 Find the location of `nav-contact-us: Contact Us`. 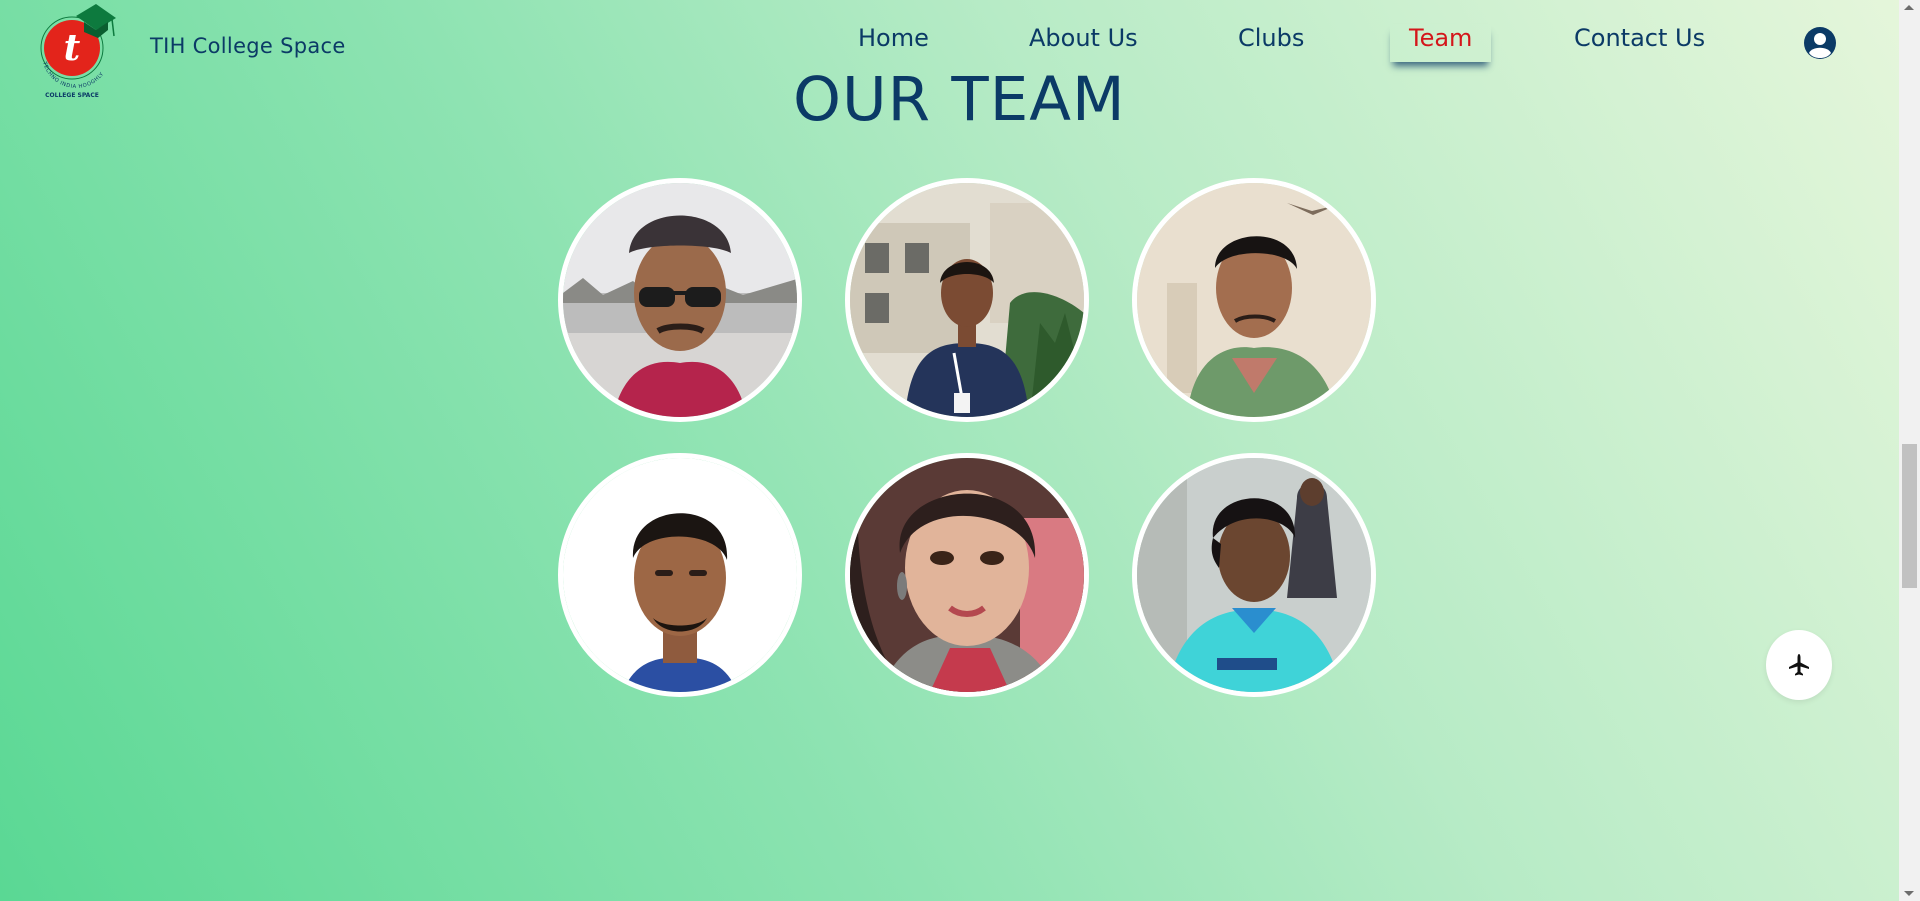

nav-contact-us: Contact Us is located at coordinates (1639, 38).